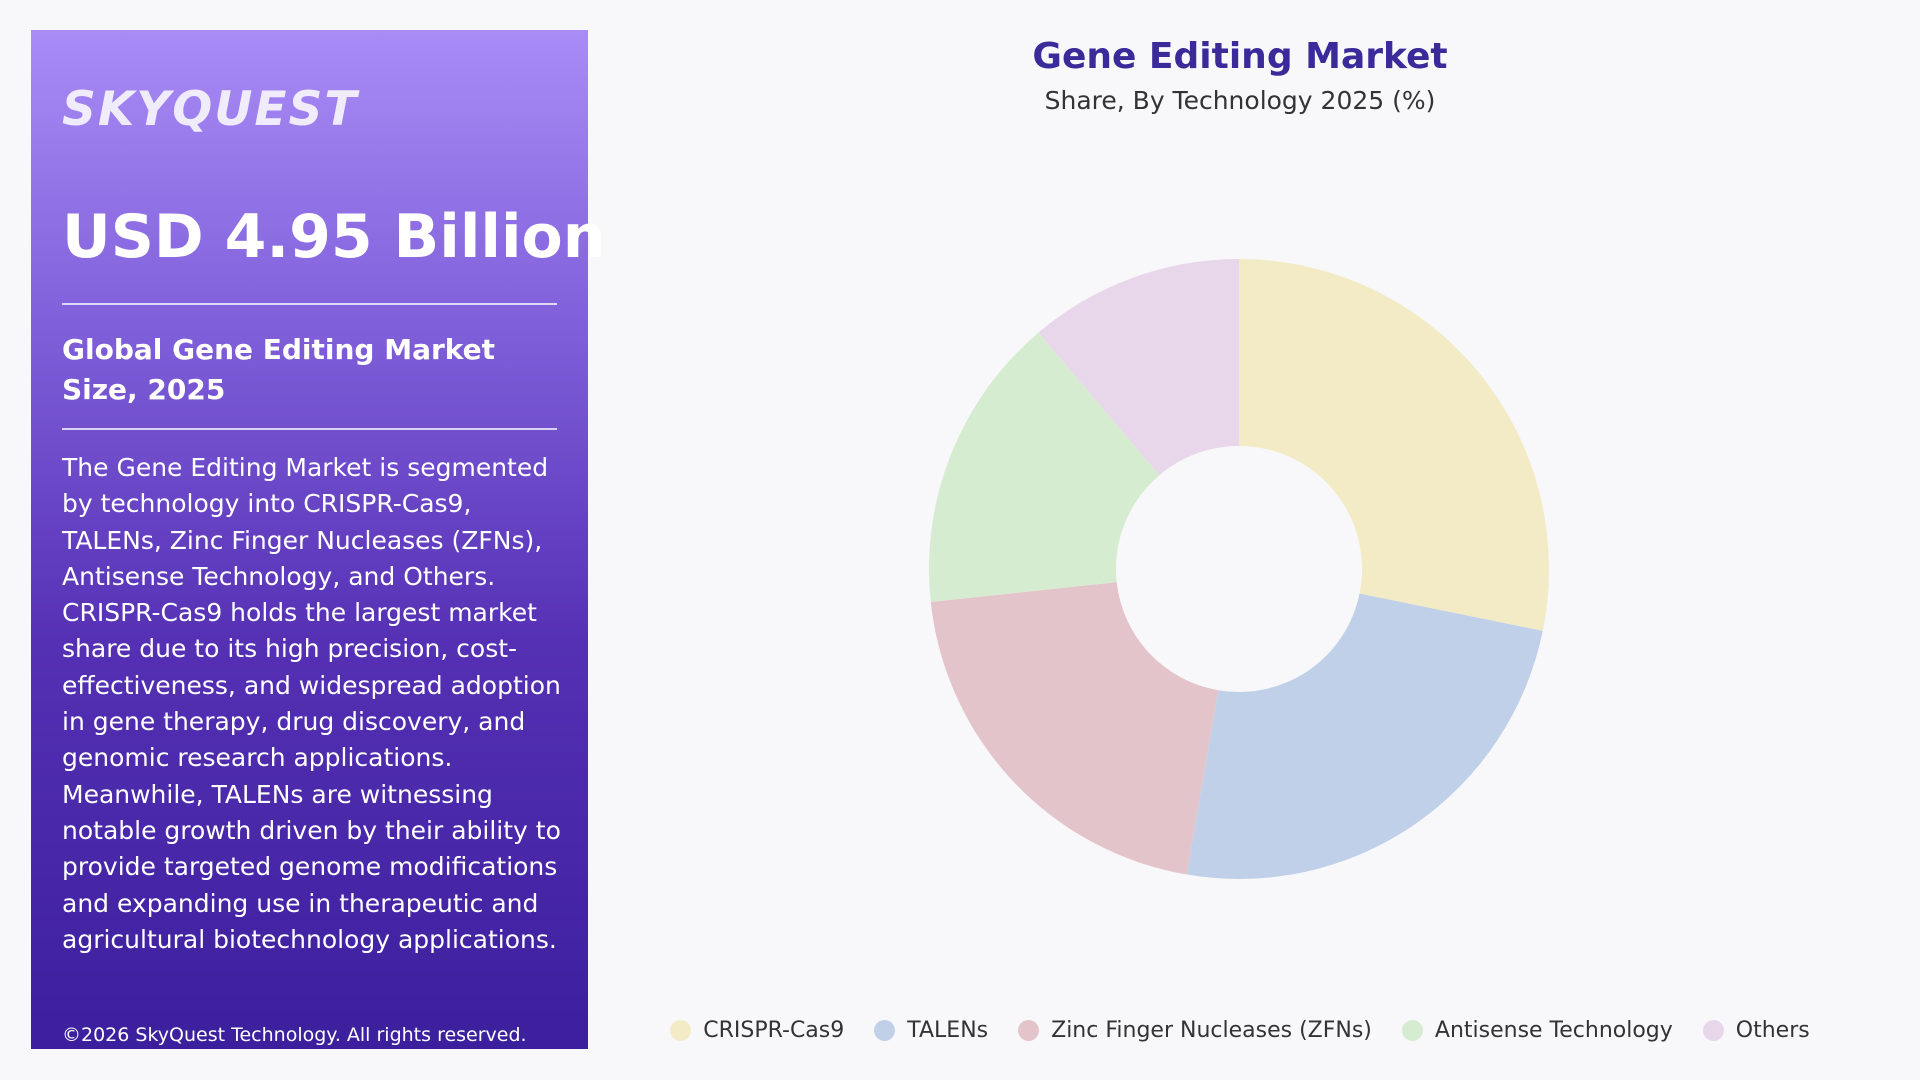  What do you see at coordinates (948, 1030) in the screenshot?
I see `legend-label: TALENs` at bounding box center [948, 1030].